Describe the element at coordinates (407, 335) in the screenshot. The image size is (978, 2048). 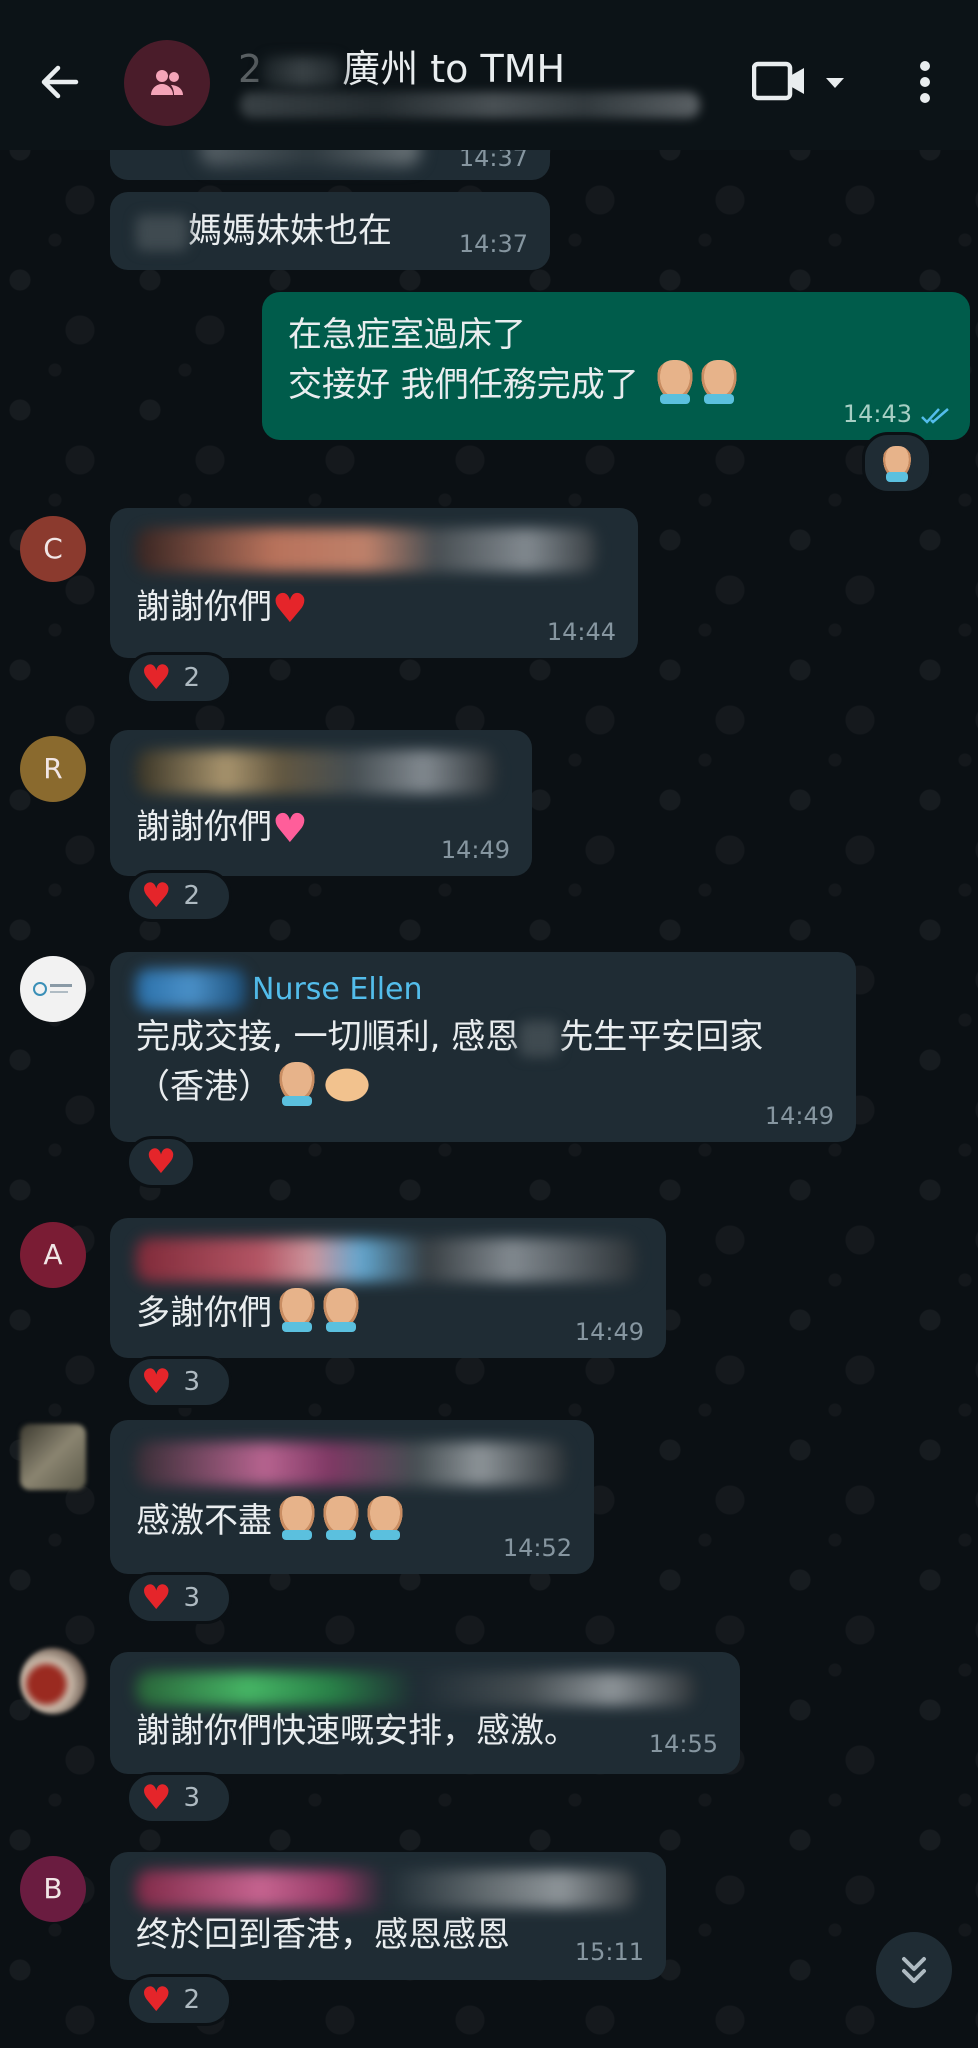
I see `message-text: 在急症室過床了` at that location.